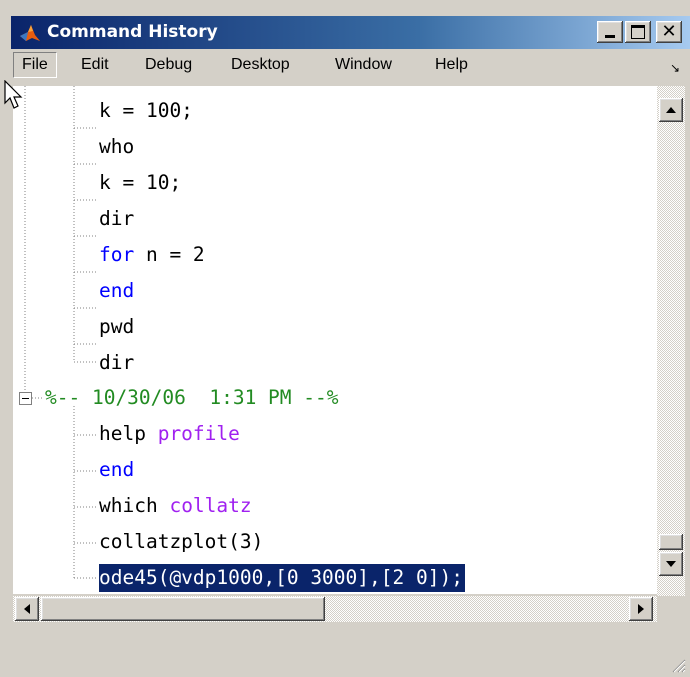  I want to click on maximize-icon, so click(638, 32).